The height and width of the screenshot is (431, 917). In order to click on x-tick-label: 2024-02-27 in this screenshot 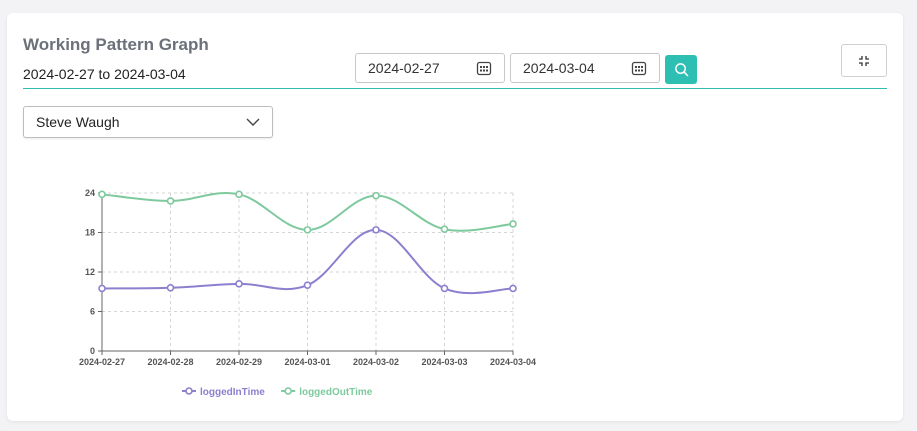, I will do `click(102, 362)`.